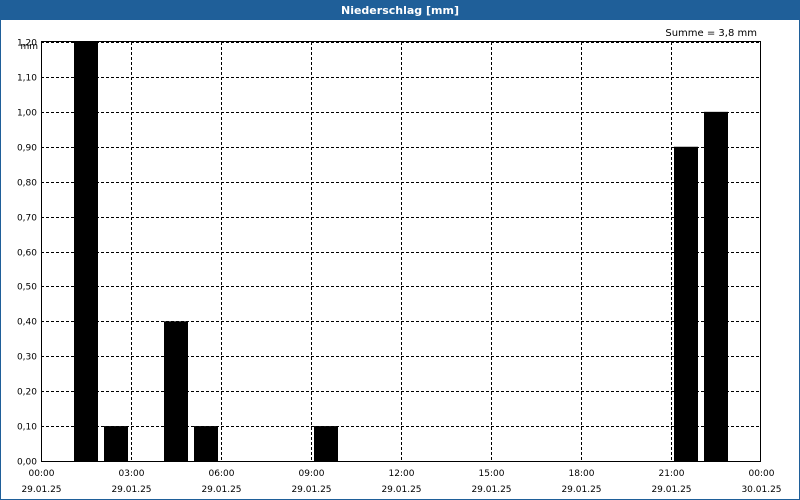 This screenshot has width=800, height=500. Describe the element at coordinates (312, 474) in the screenshot. I see `x-tick-time-label: 09:00` at that location.